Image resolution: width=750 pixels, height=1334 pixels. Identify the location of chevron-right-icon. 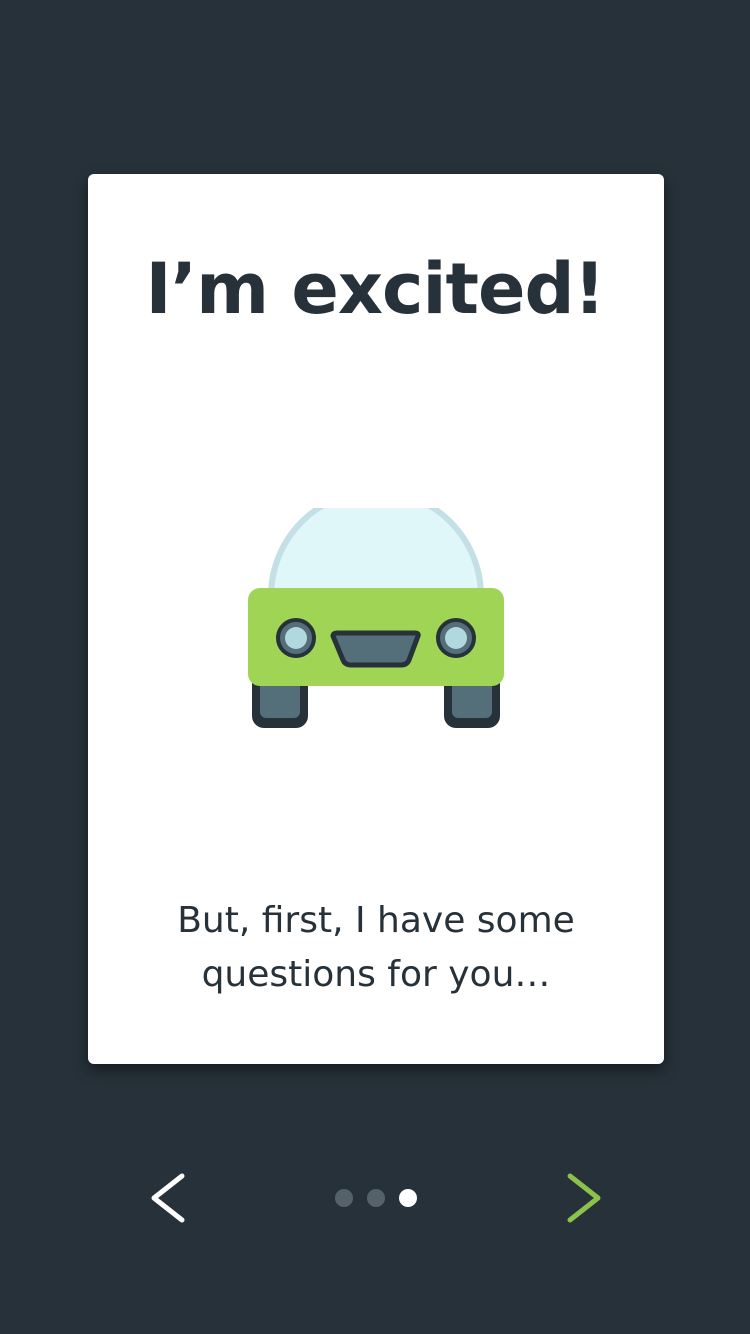
(584, 1198).